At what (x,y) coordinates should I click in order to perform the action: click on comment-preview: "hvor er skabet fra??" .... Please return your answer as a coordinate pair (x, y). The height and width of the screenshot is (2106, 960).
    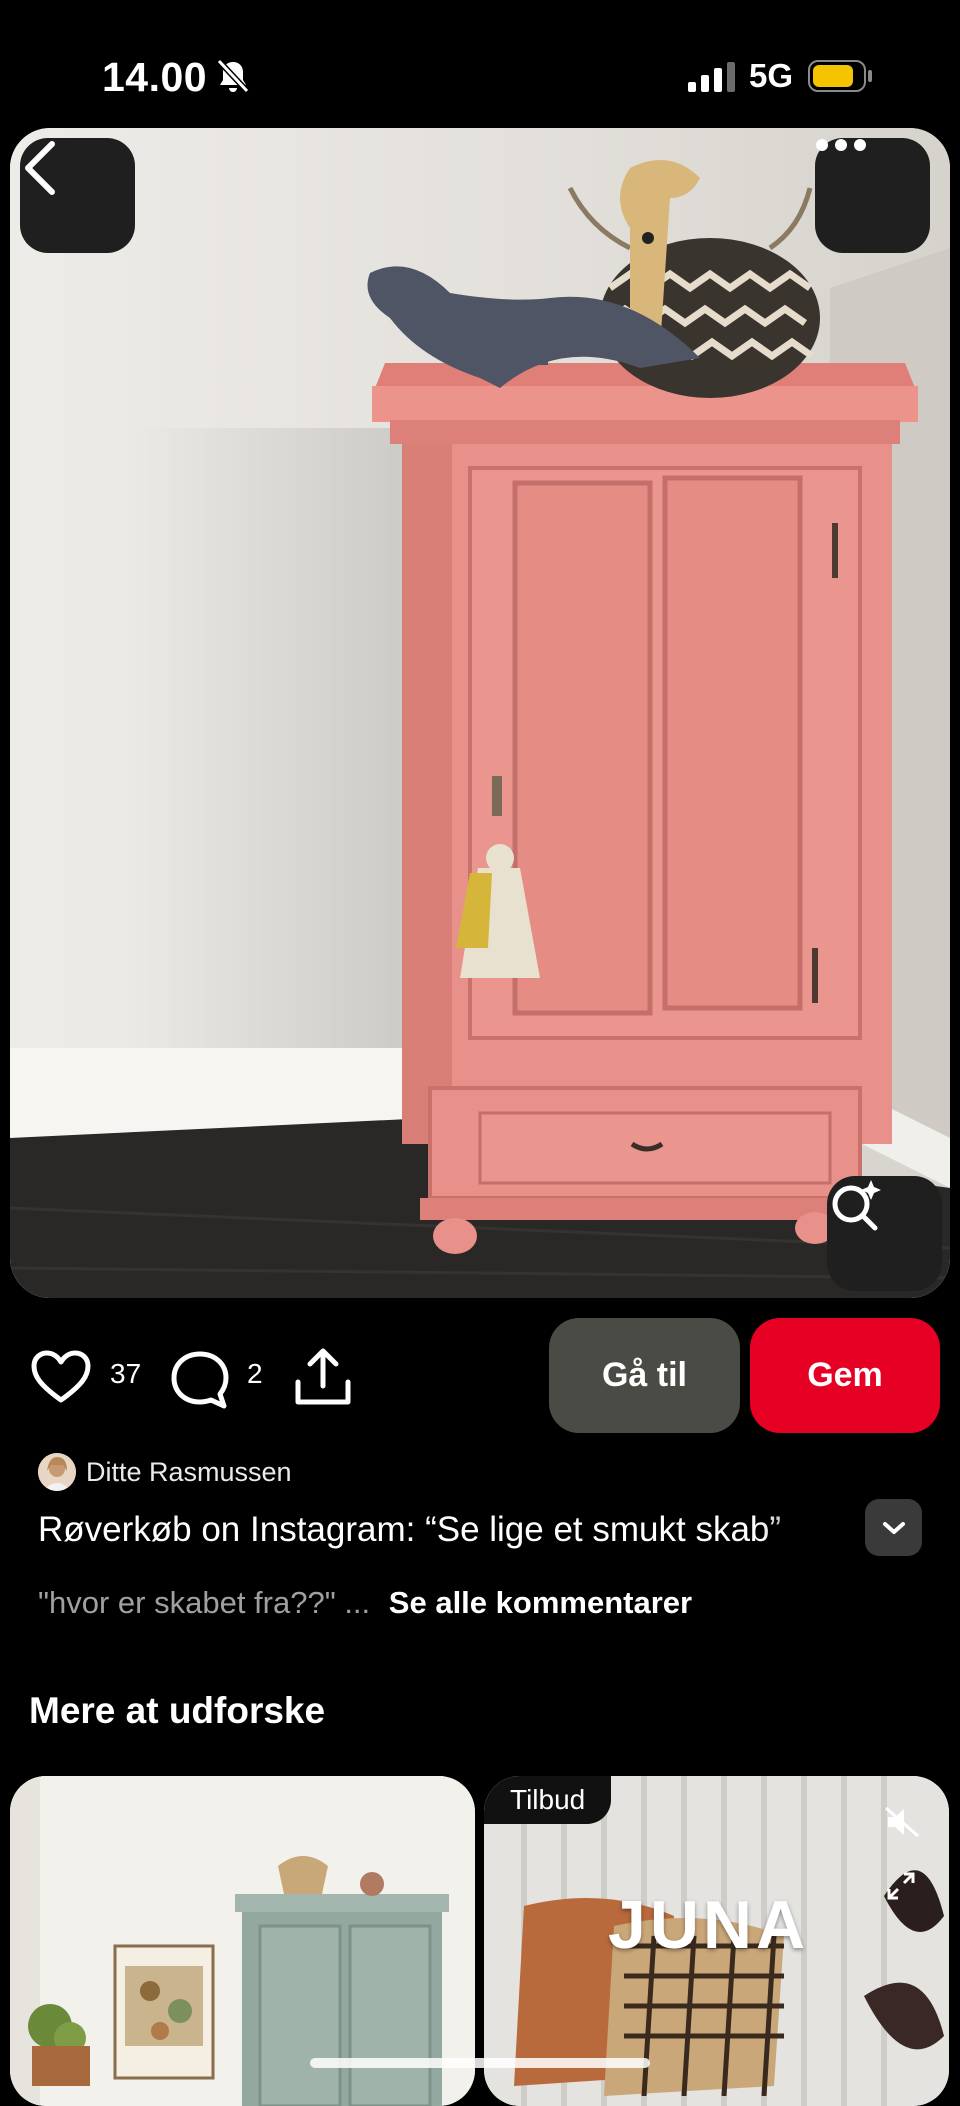
    Looking at the image, I should click on (204, 1602).